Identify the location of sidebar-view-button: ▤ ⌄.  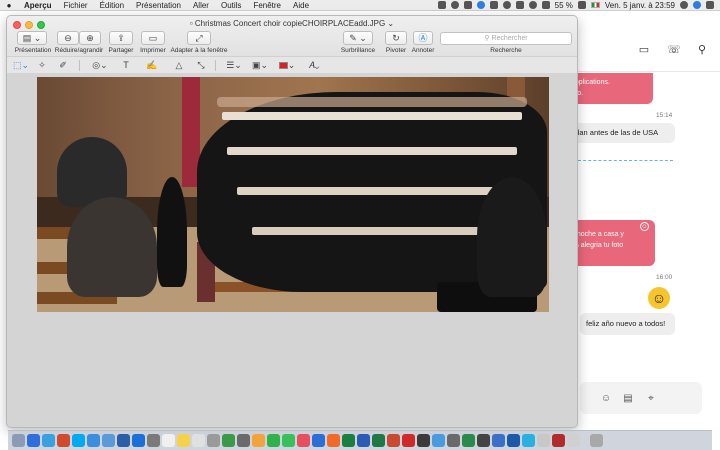
(32, 38).